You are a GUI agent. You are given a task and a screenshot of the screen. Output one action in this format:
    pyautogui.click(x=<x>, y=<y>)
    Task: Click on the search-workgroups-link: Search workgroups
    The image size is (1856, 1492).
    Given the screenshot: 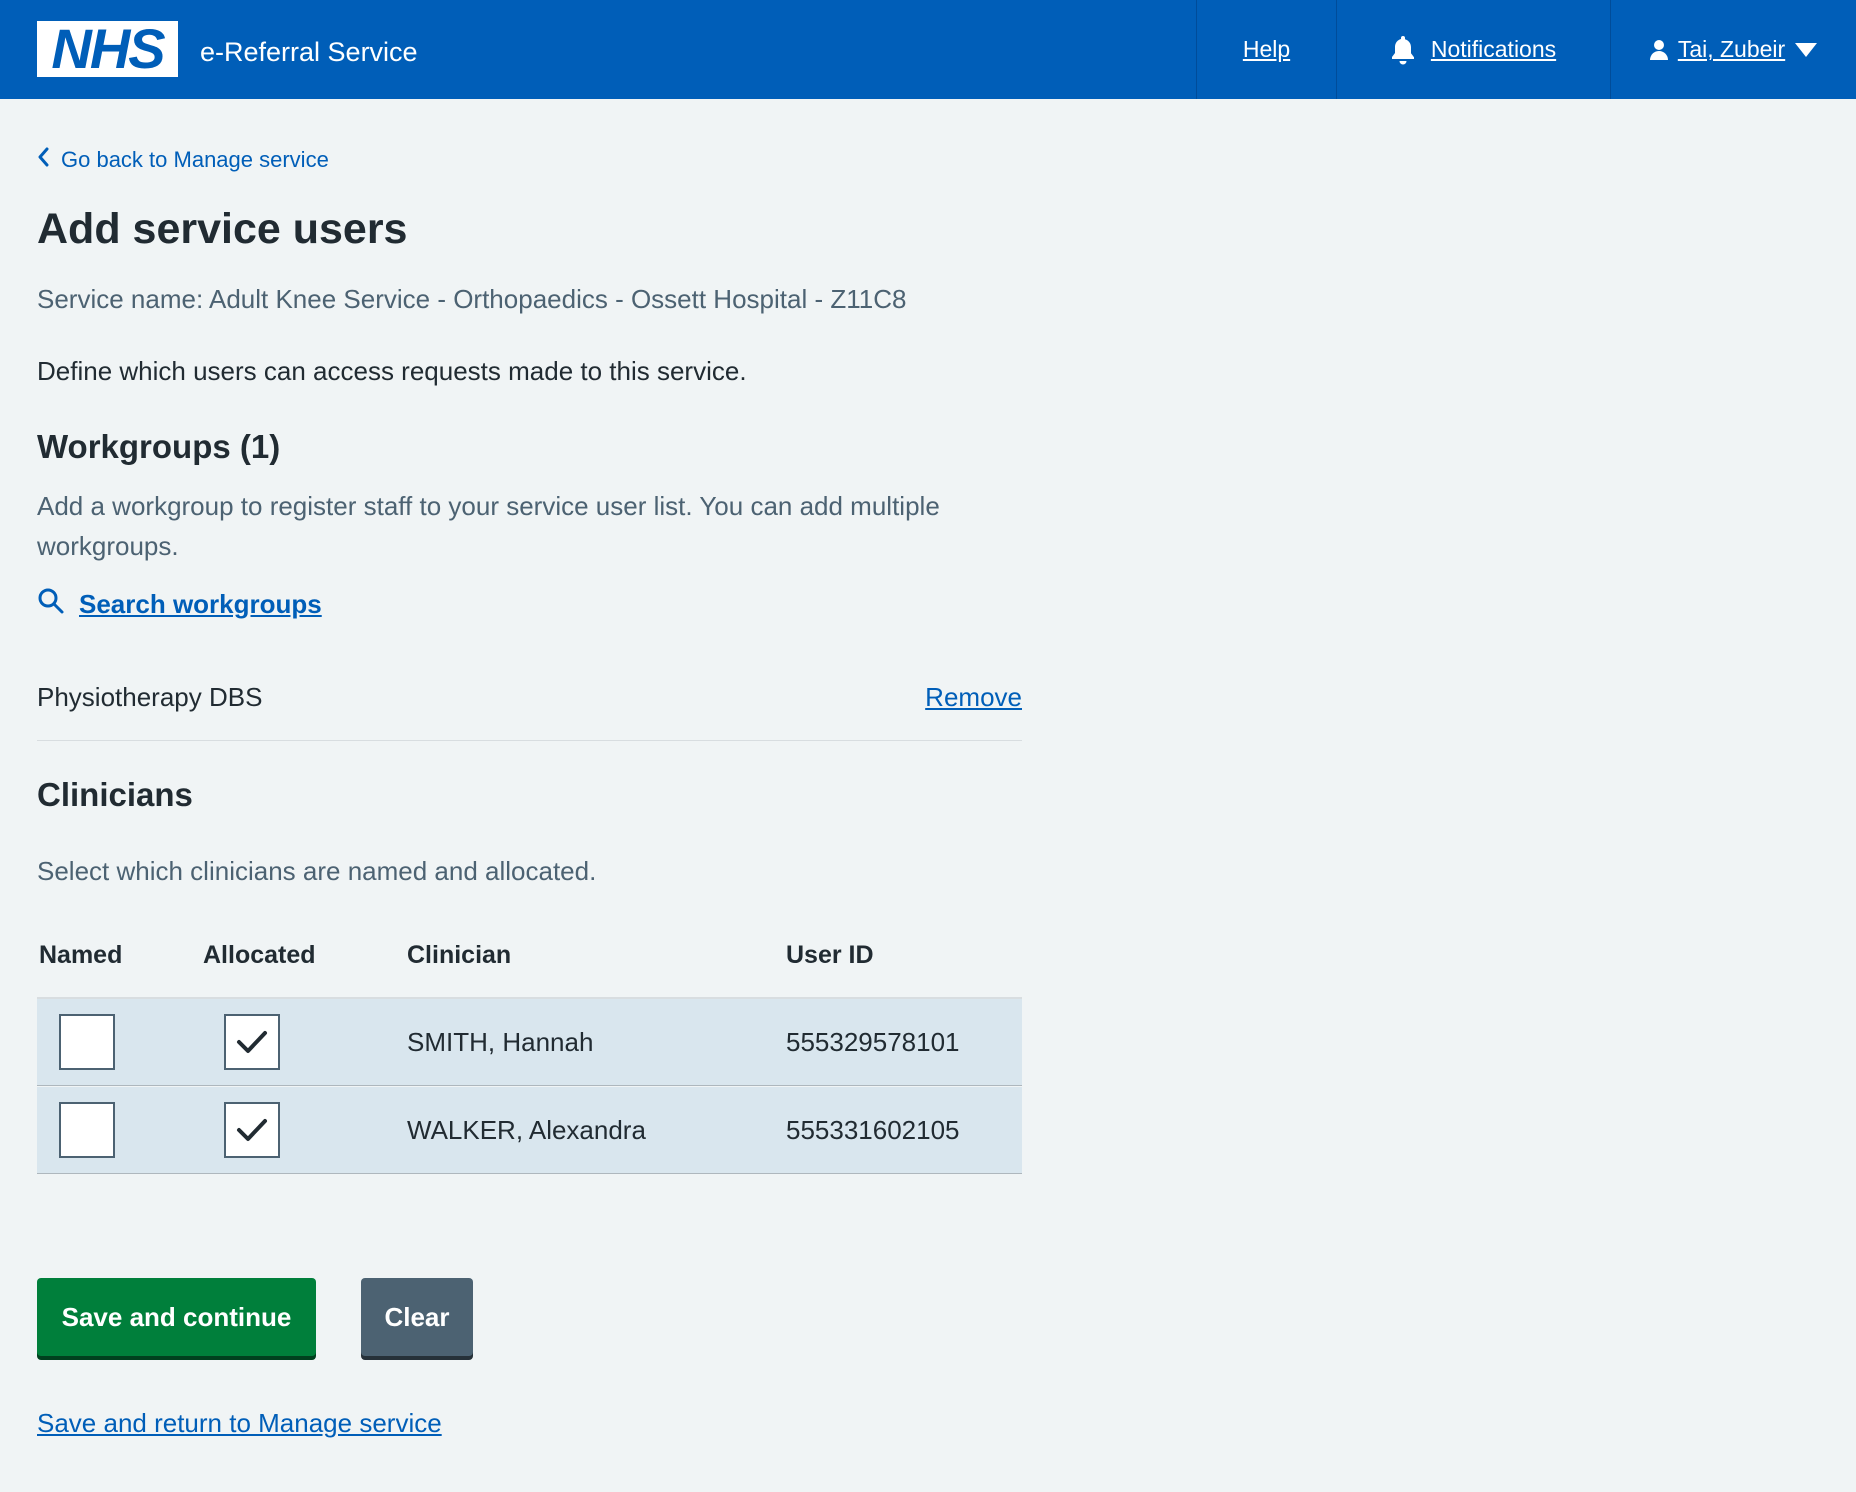 What is the action you would take?
    pyautogui.click(x=200, y=604)
    